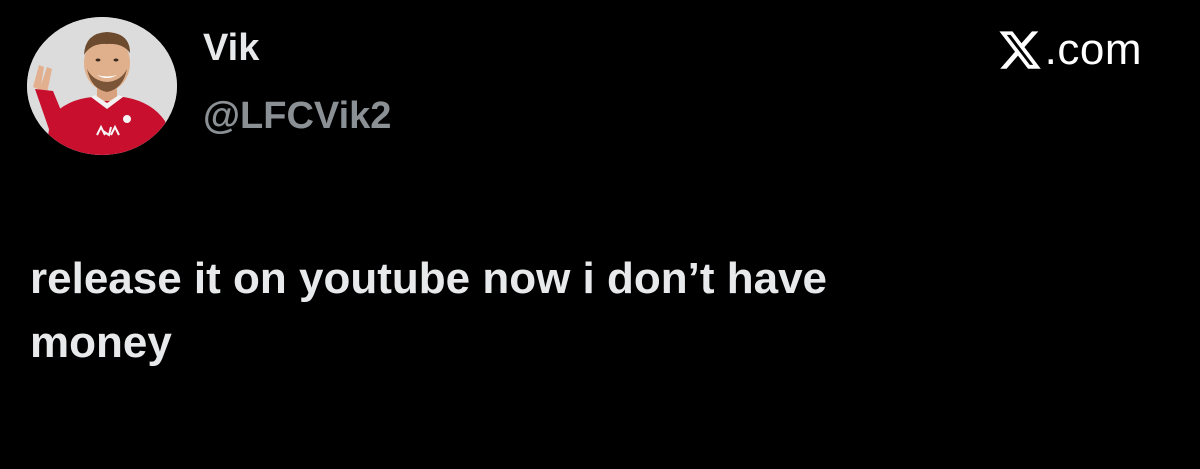 The height and width of the screenshot is (469, 1200). What do you see at coordinates (297, 116) in the screenshot?
I see `author-handle: @LFCVik2` at bounding box center [297, 116].